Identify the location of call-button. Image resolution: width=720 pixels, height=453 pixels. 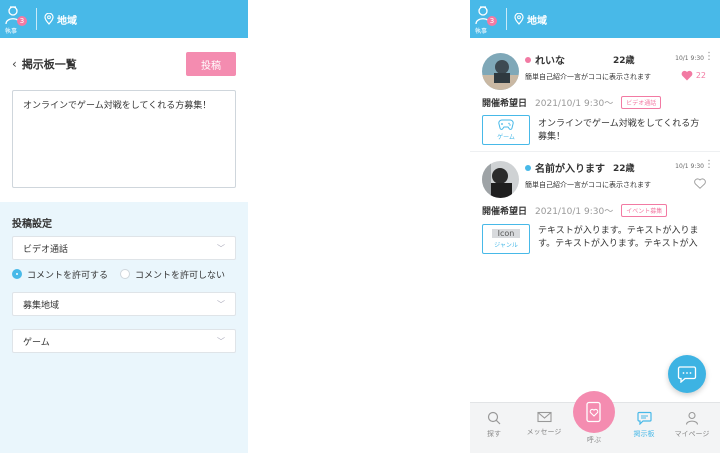
(594, 412).